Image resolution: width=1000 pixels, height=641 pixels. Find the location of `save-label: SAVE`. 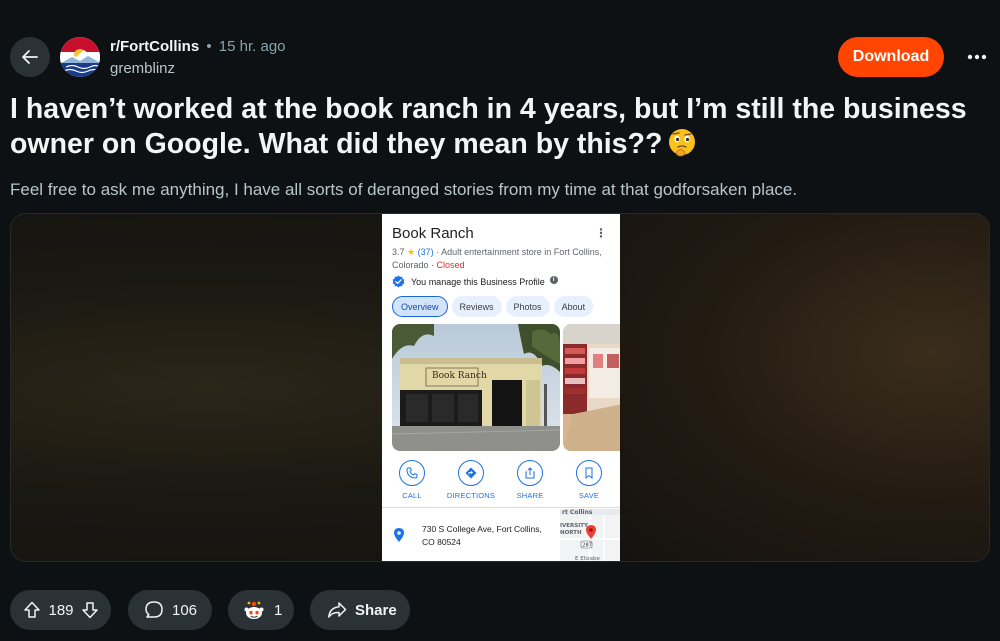

save-label: SAVE is located at coordinates (589, 495).